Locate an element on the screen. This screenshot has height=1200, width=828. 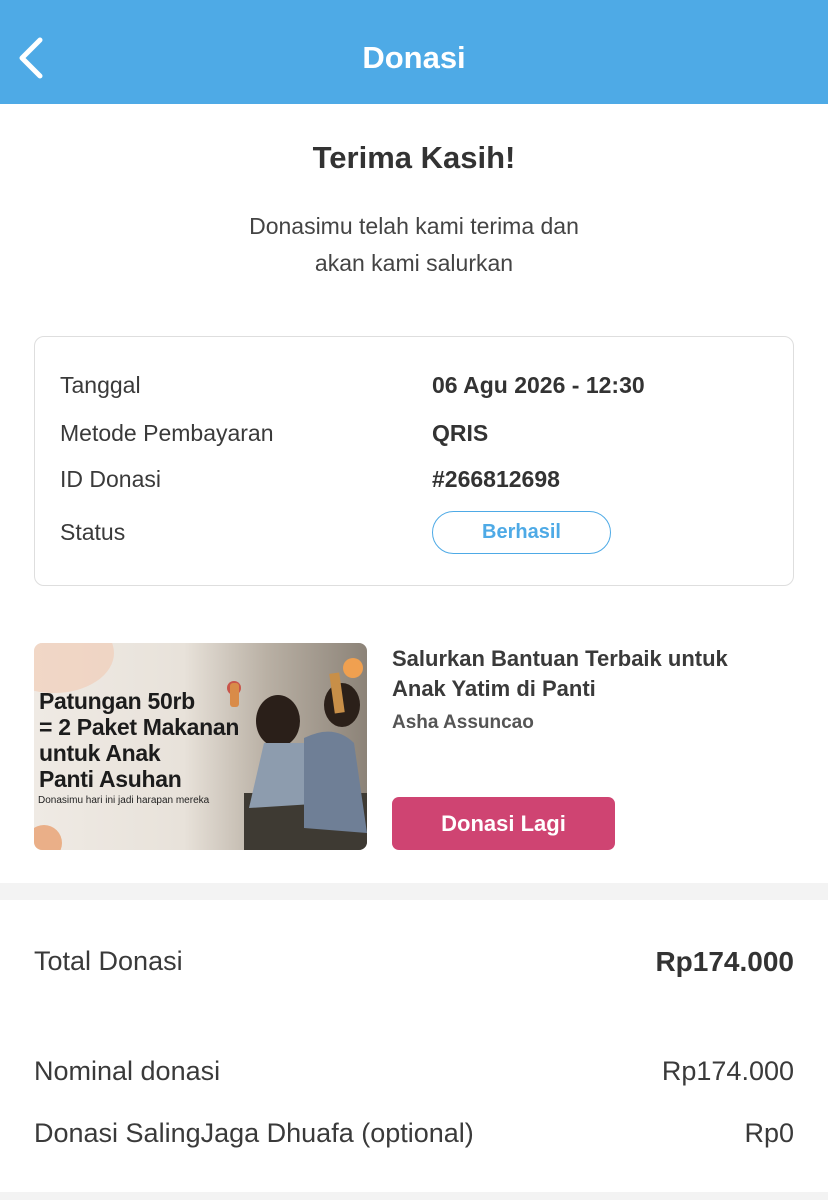
thanks-message-line: Donasimu telah kami terima dan is located at coordinates (414, 226).